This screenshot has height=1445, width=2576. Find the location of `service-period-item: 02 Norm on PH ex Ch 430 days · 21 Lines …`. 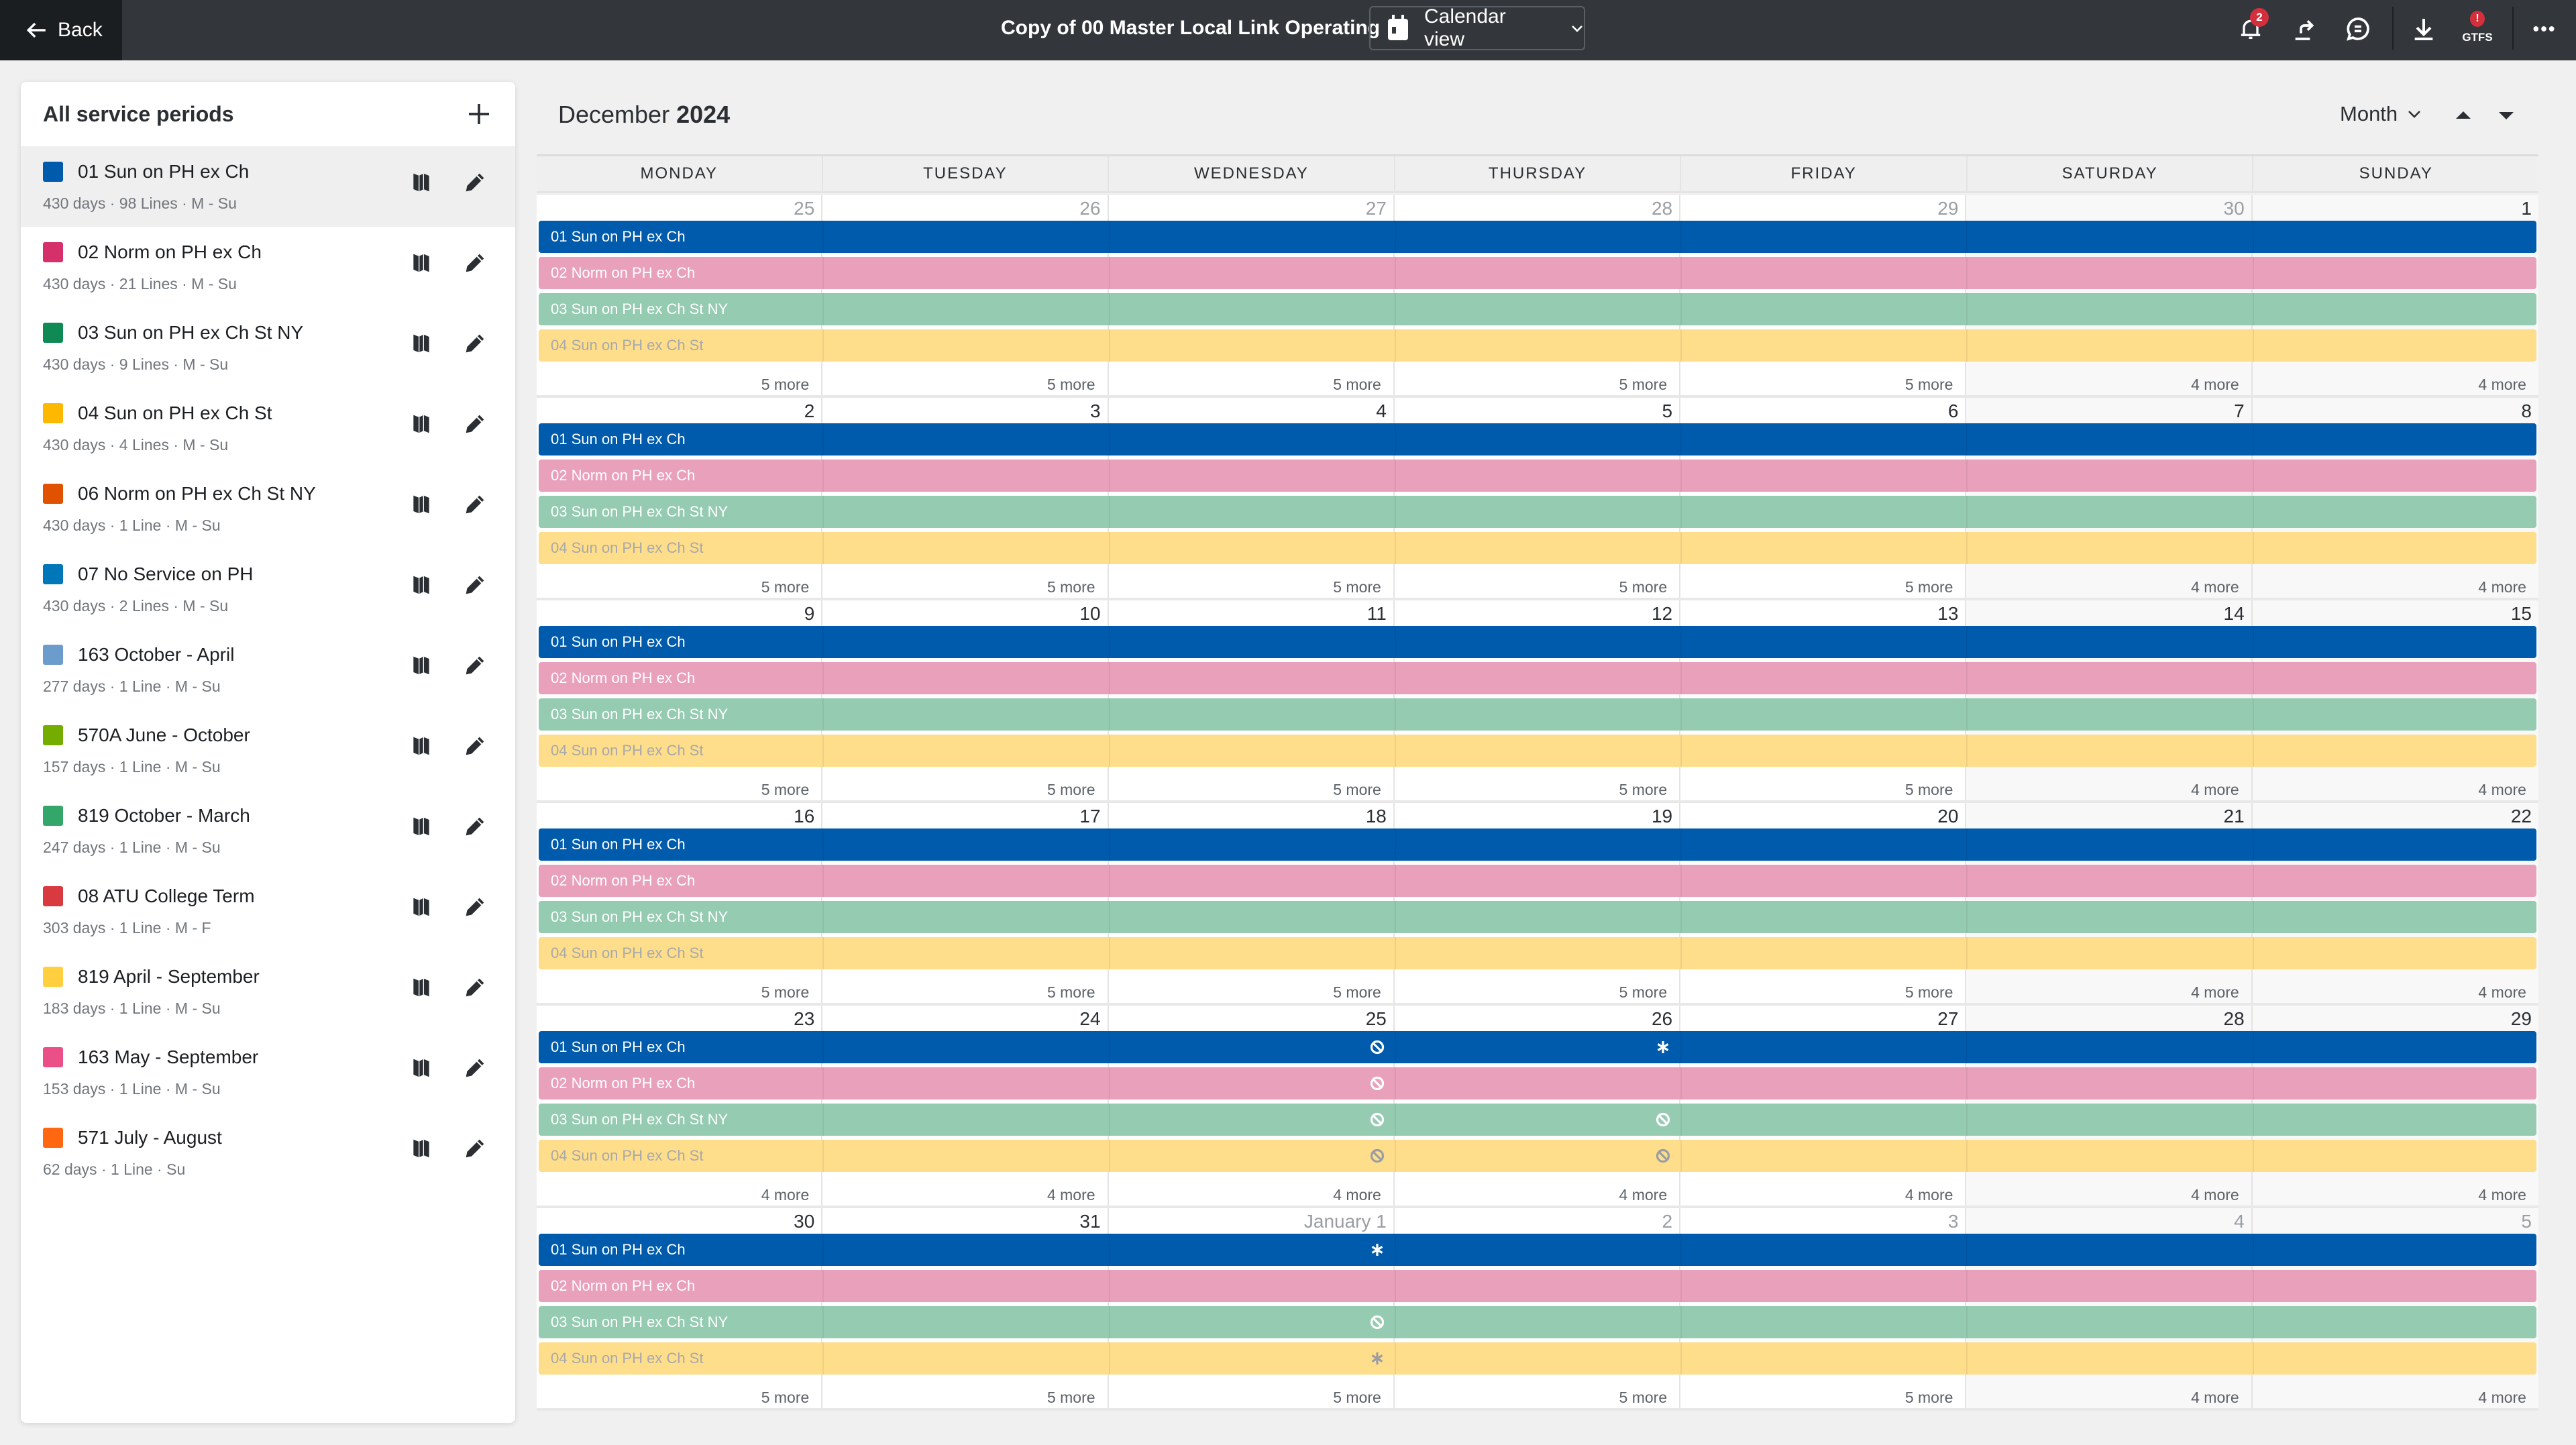

service-period-item: 02 Norm on PH ex Ch 430 days · 21 Lines … is located at coordinates (268, 267).